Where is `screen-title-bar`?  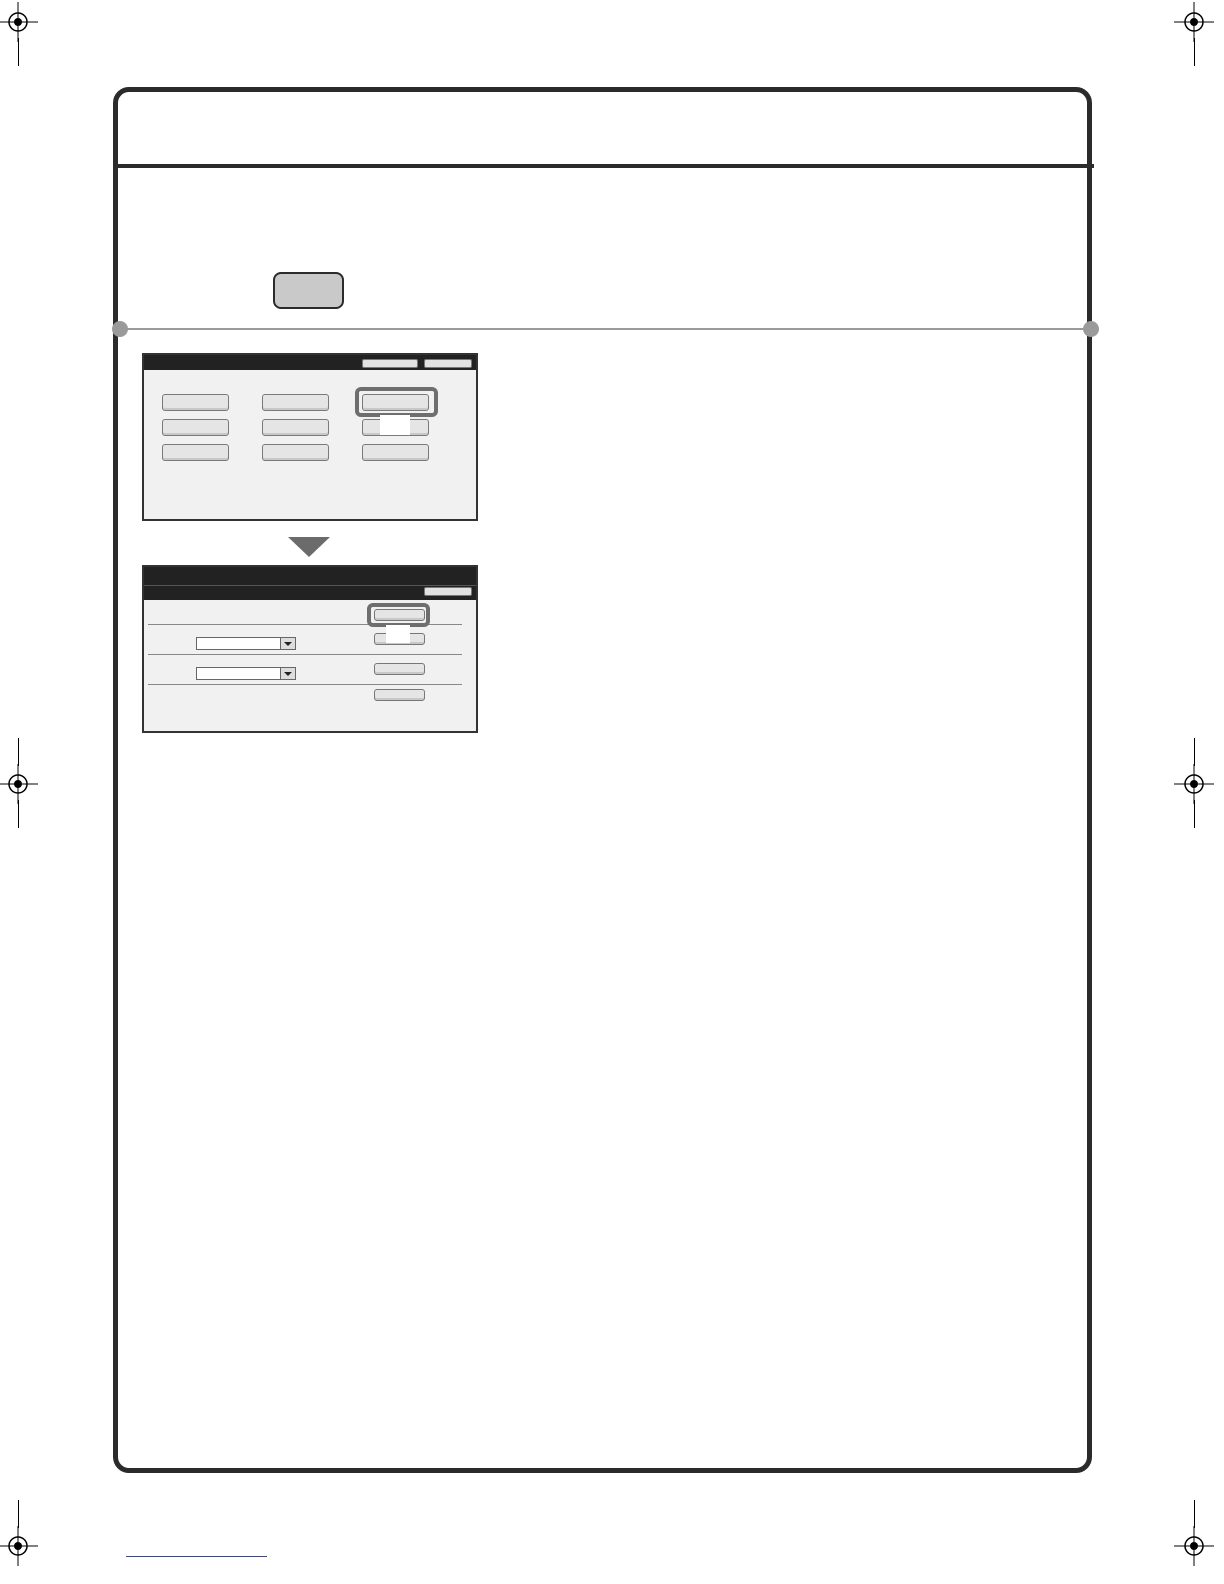
screen-title-bar is located at coordinates (310, 576).